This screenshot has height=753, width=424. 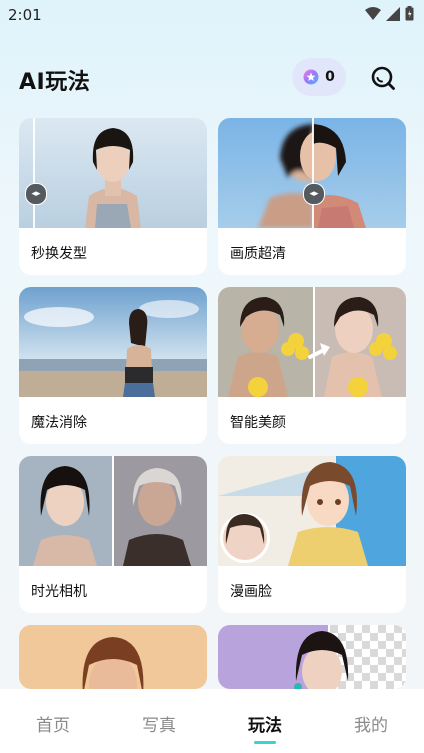 What do you see at coordinates (311, 77) in the screenshot?
I see `coin-icon` at bounding box center [311, 77].